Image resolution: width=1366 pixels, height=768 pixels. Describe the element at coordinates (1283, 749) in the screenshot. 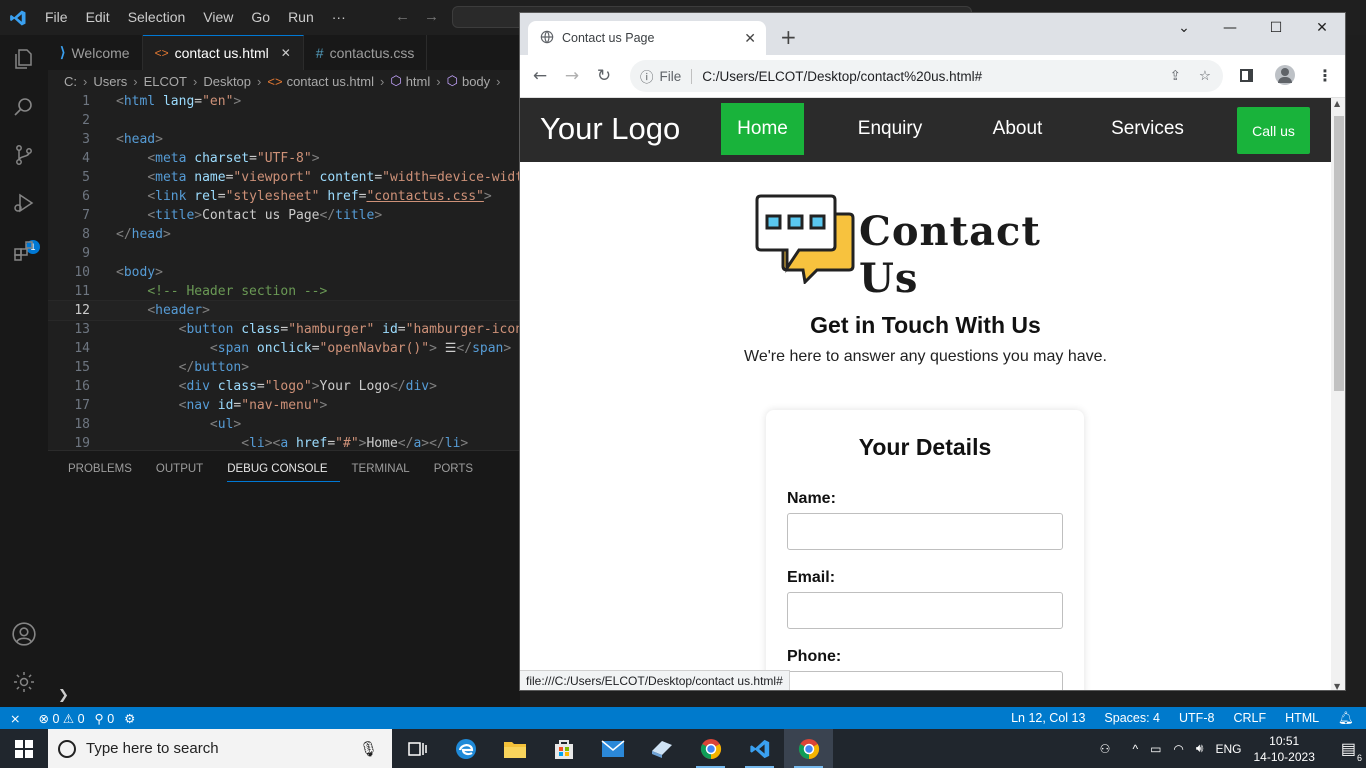

I see `clock: 10:51 14-10-2023` at that location.